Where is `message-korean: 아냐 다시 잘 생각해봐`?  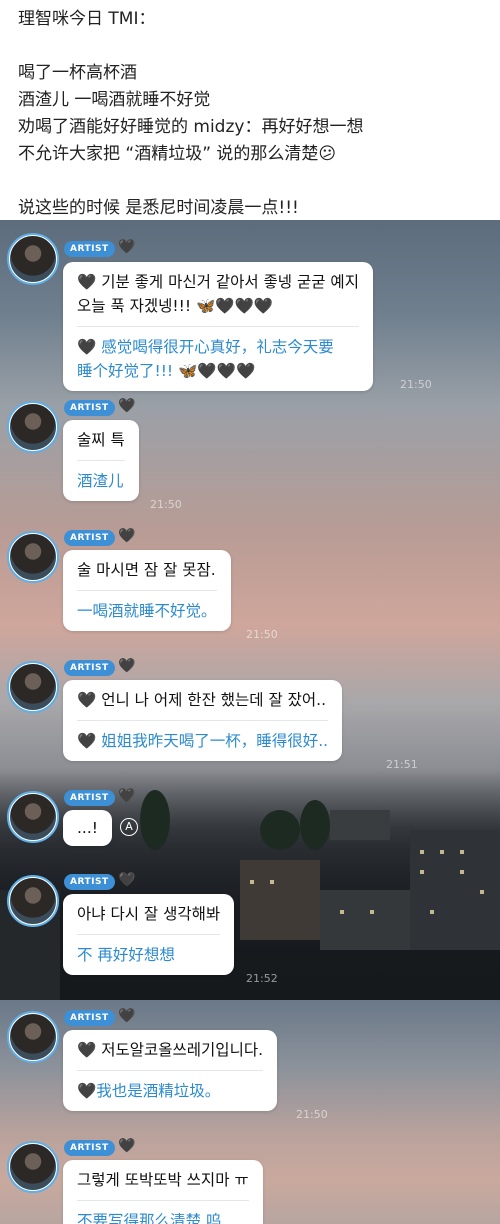 message-korean: 아냐 다시 잘 생각해봐 is located at coordinates (149, 914).